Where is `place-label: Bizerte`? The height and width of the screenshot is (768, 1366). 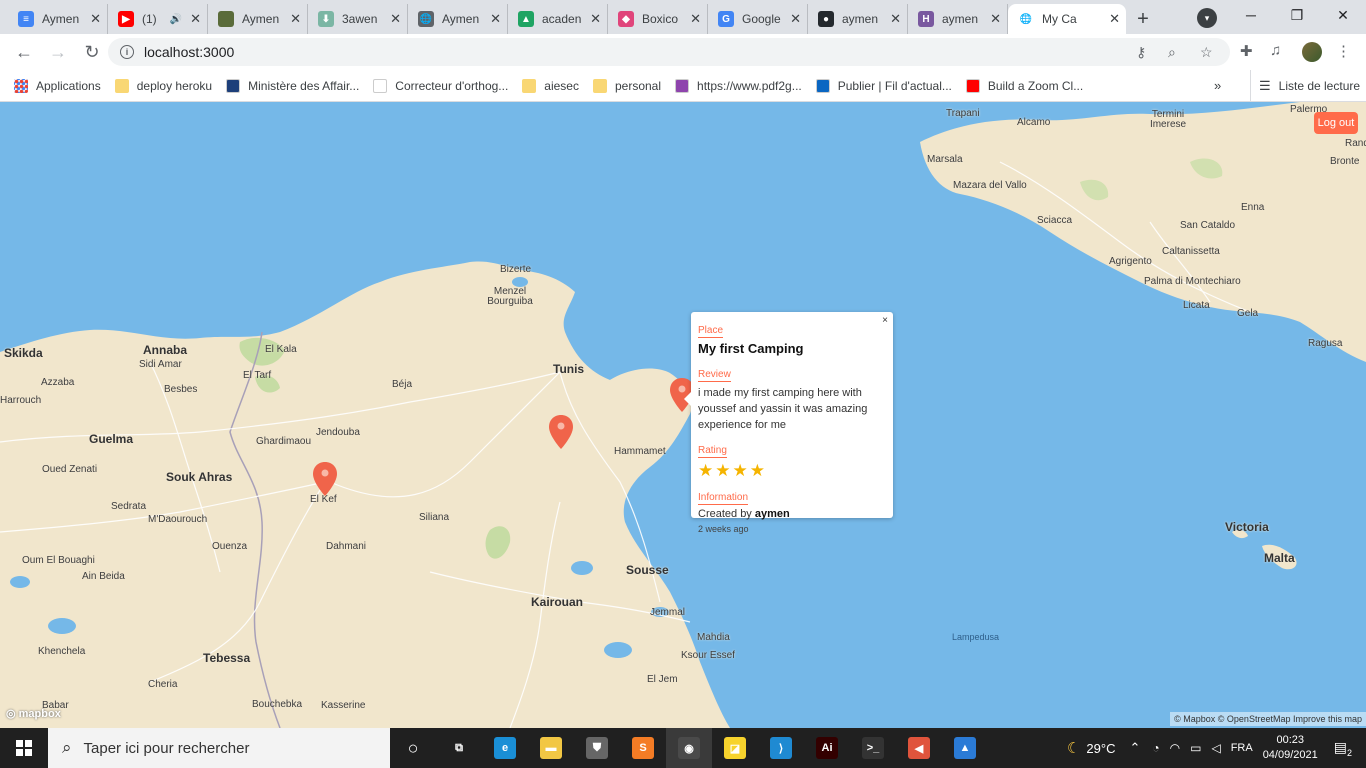
place-label: Bizerte is located at coordinates (516, 269).